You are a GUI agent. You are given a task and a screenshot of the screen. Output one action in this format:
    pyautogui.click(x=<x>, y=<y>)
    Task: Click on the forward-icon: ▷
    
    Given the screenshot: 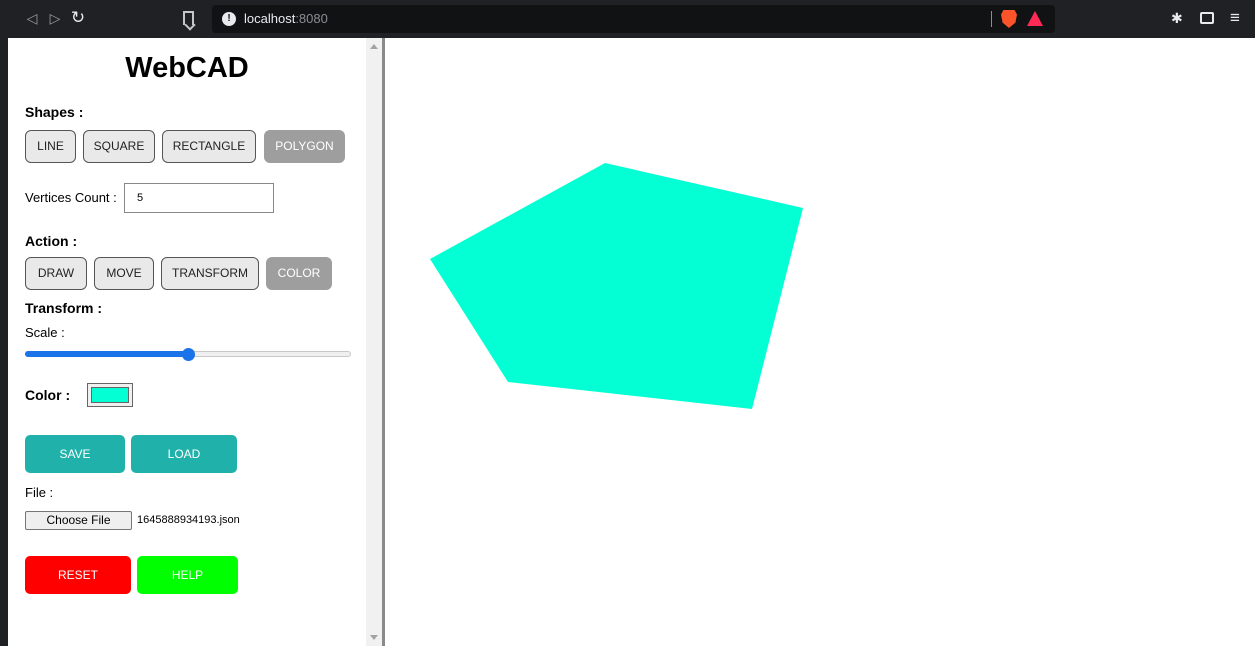 What is the action you would take?
    pyautogui.click(x=55, y=18)
    